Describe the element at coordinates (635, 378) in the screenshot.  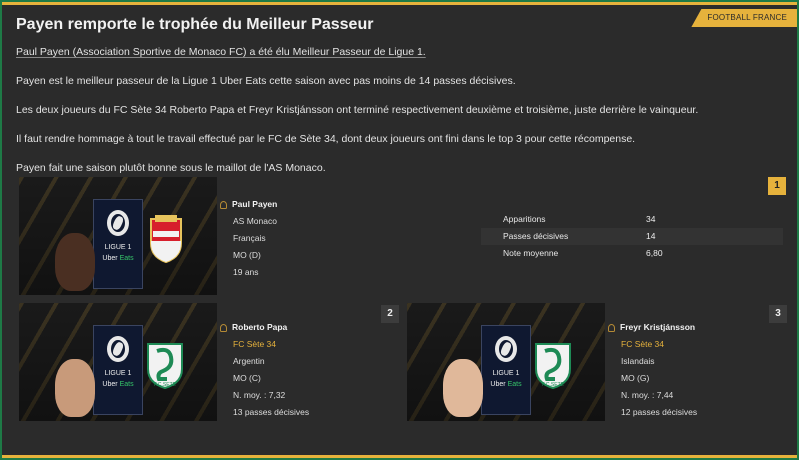
I see `position: MO (G)` at that location.